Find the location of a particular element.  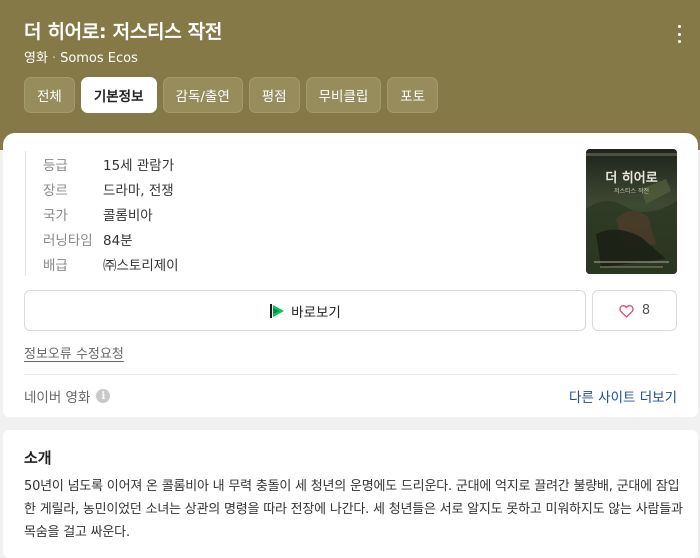

tab-photo: 포토 is located at coordinates (413, 95).